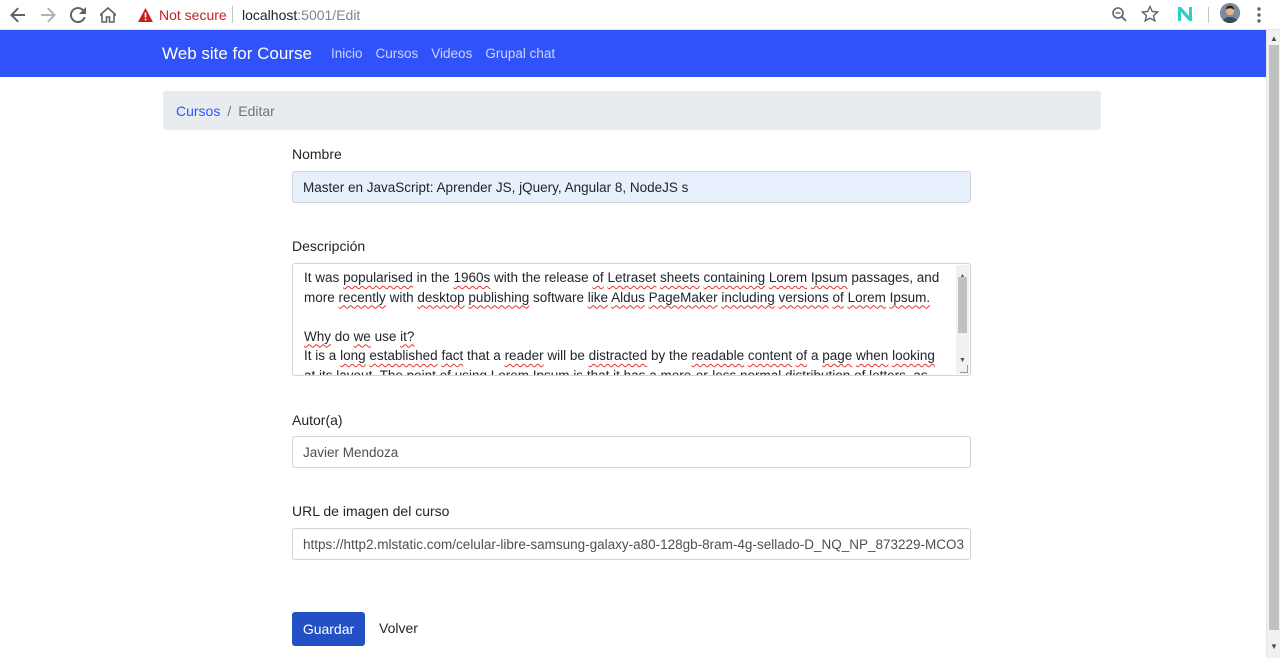 The image size is (1280, 658). I want to click on home-icon, so click(108, 15).